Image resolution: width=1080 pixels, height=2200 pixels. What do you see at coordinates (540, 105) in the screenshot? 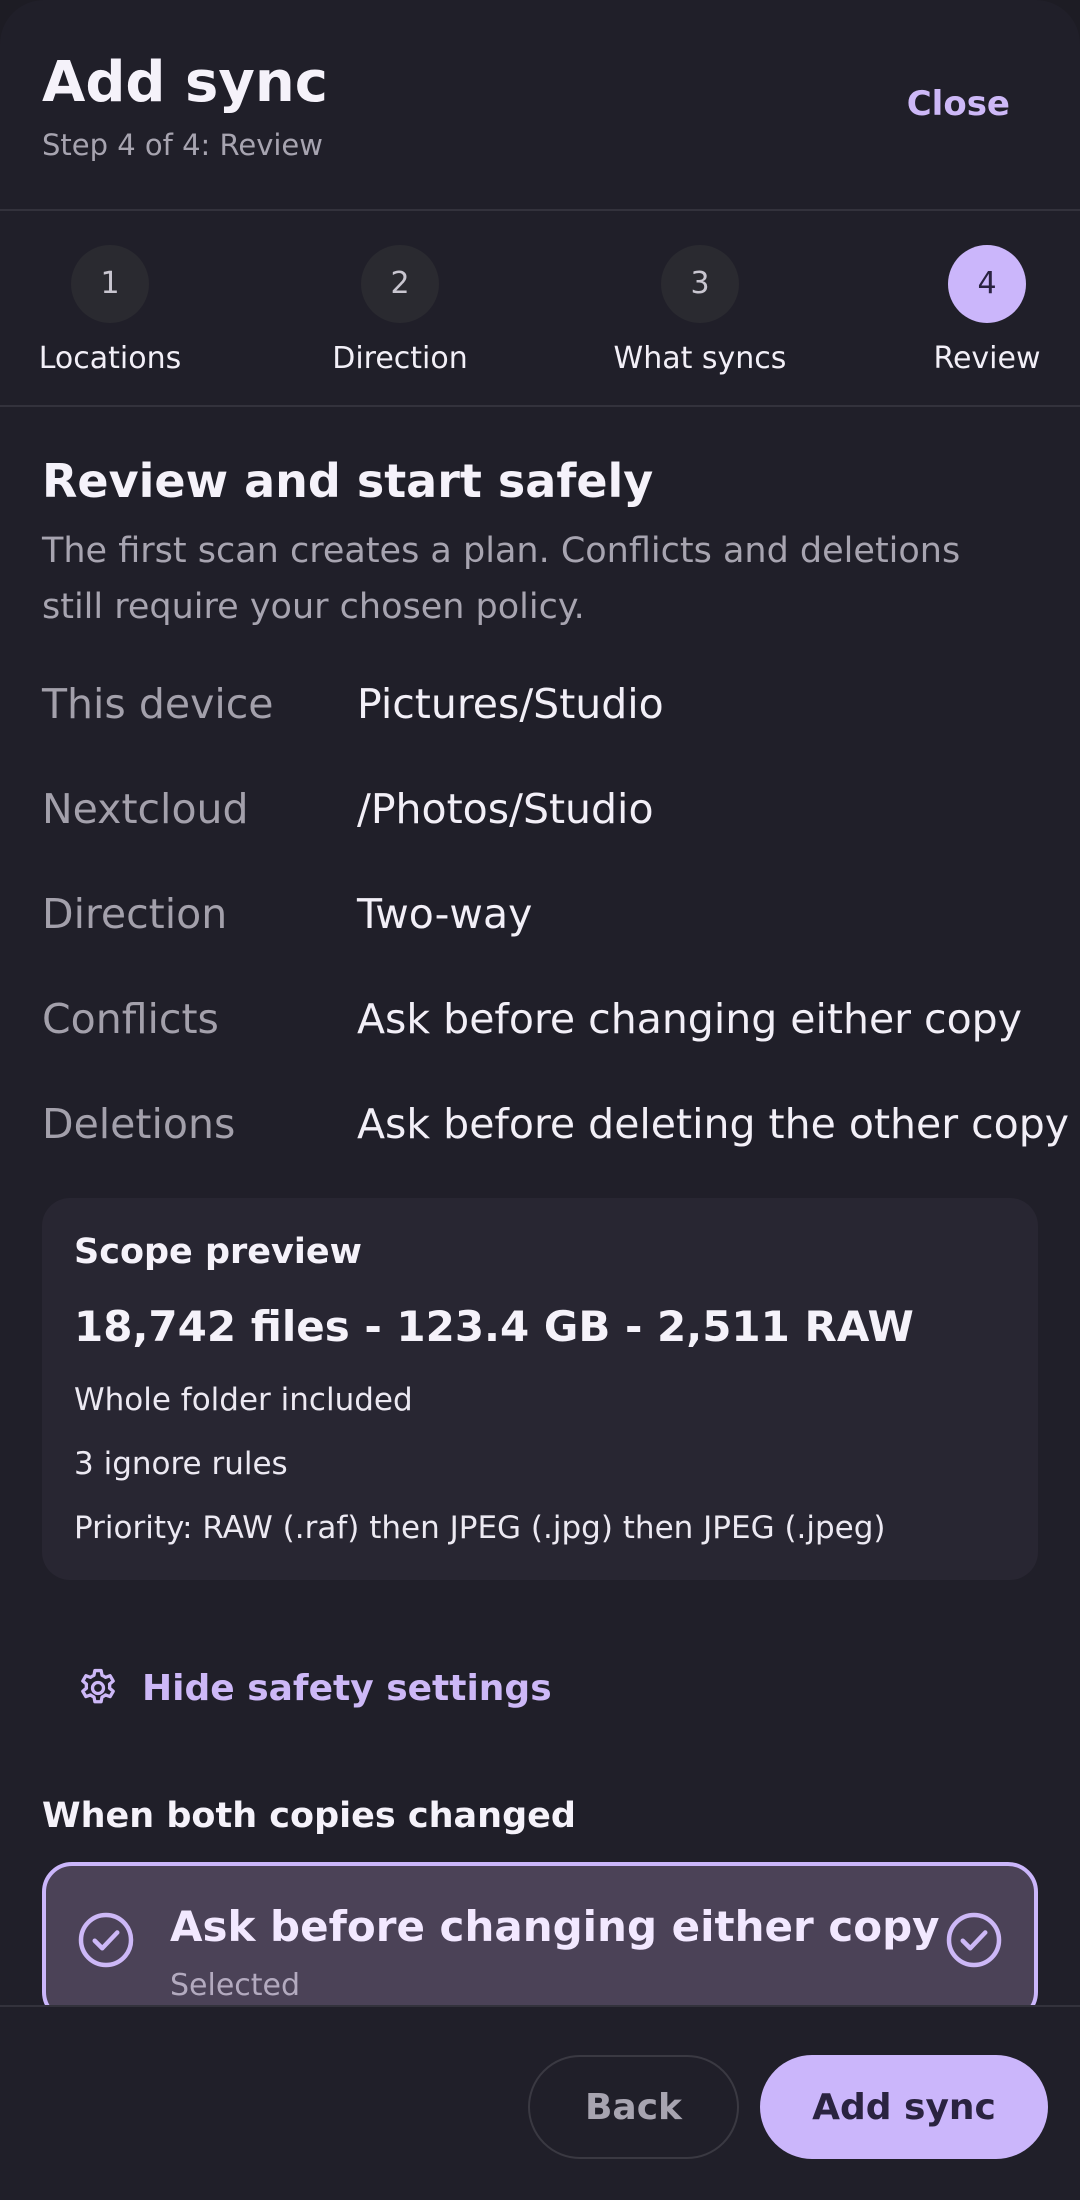
I see `sheet-header: Add sync Step 4 of 4: Review Close` at bounding box center [540, 105].